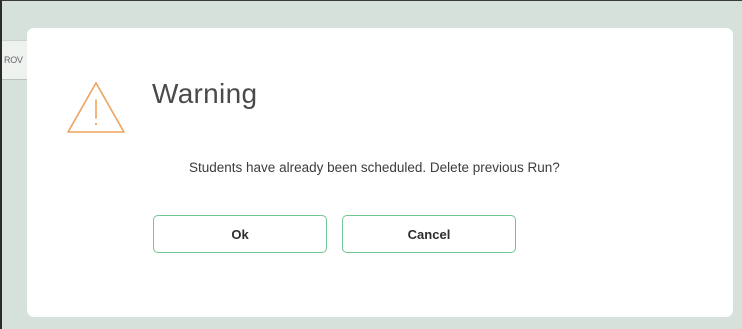  I want to click on ok-button: Ok, so click(240, 234).